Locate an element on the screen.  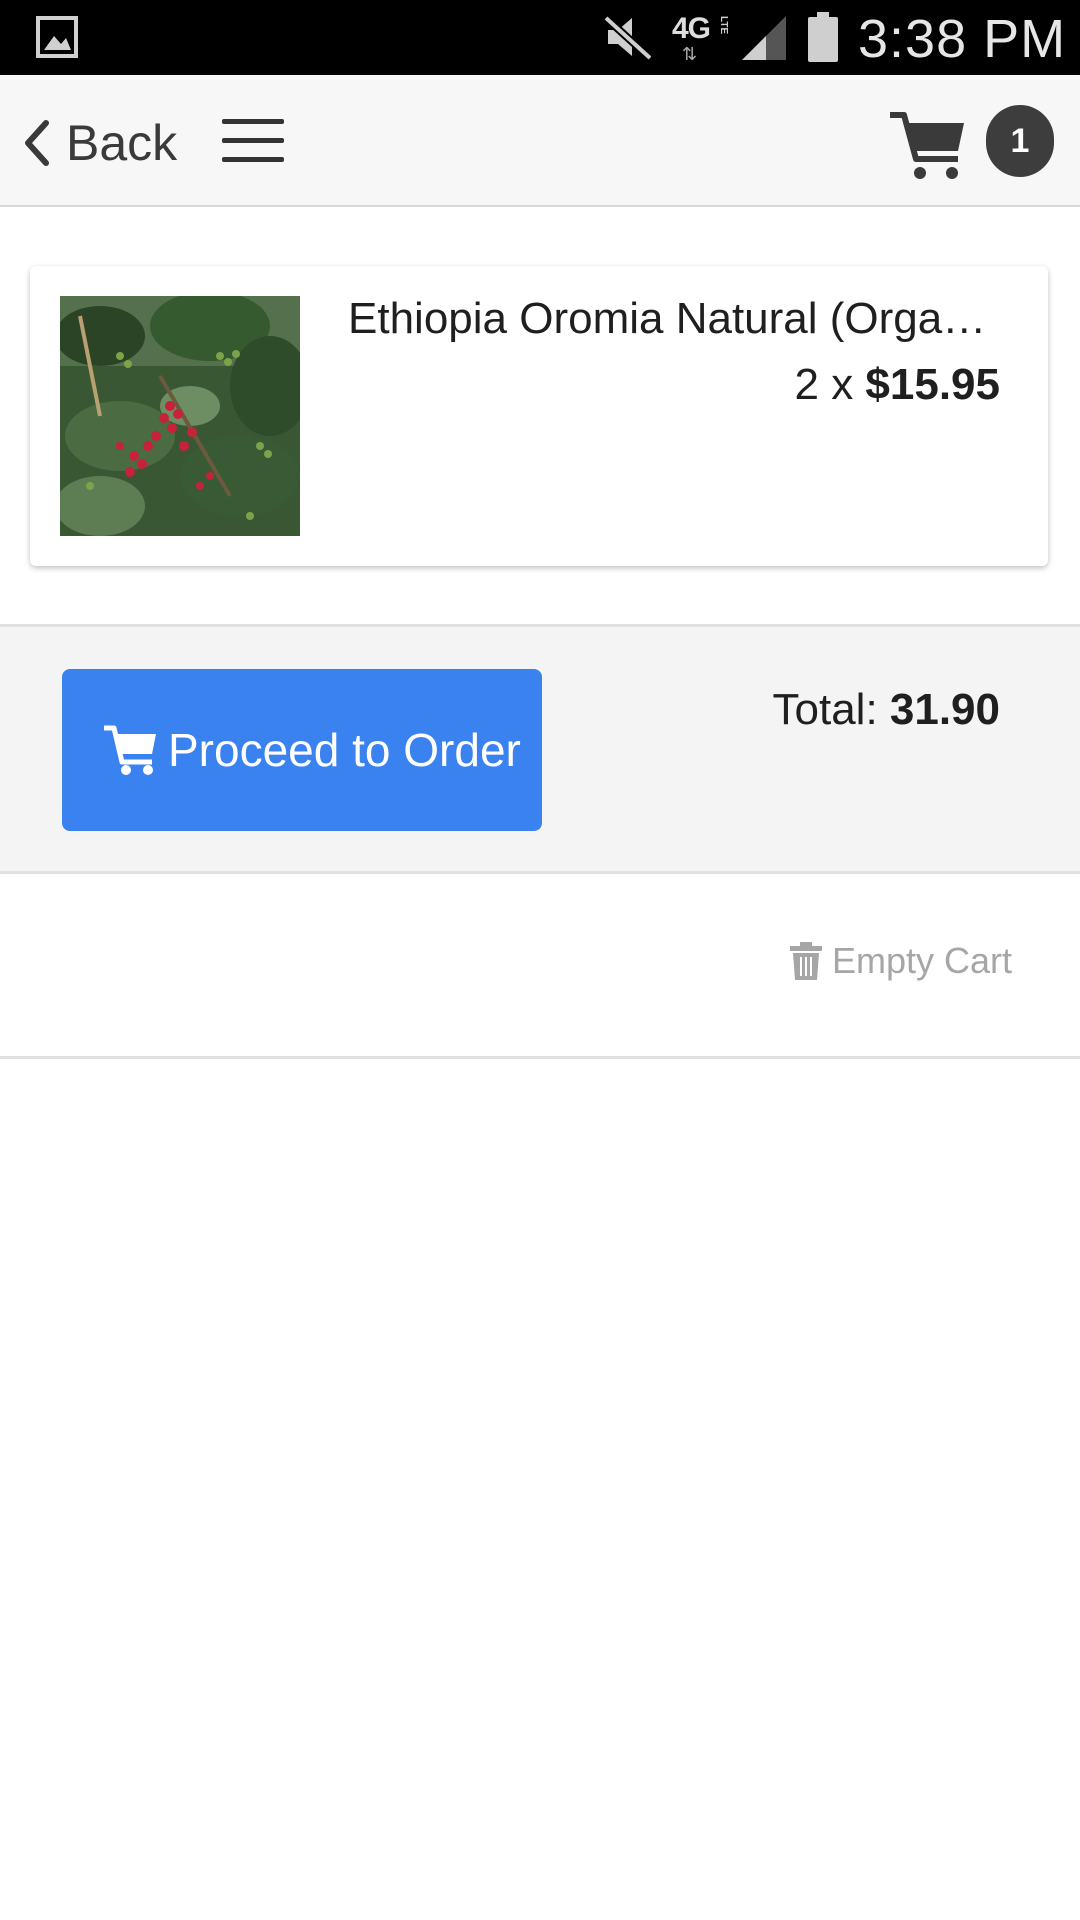
proceed-label: Proceed to Order is located at coordinates (344, 750).